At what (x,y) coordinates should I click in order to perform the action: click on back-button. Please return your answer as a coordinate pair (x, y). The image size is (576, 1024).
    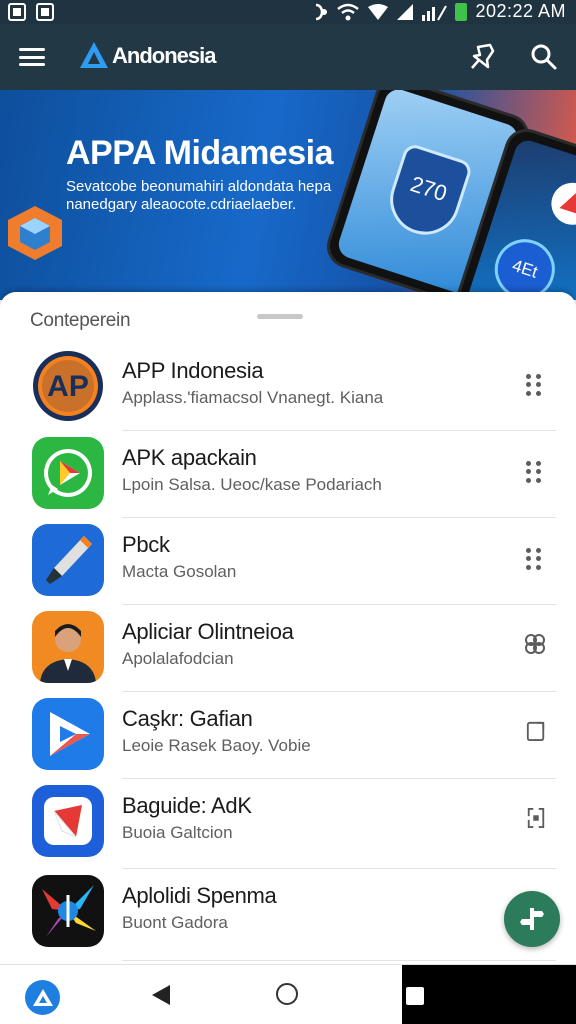
    Looking at the image, I should click on (161, 995).